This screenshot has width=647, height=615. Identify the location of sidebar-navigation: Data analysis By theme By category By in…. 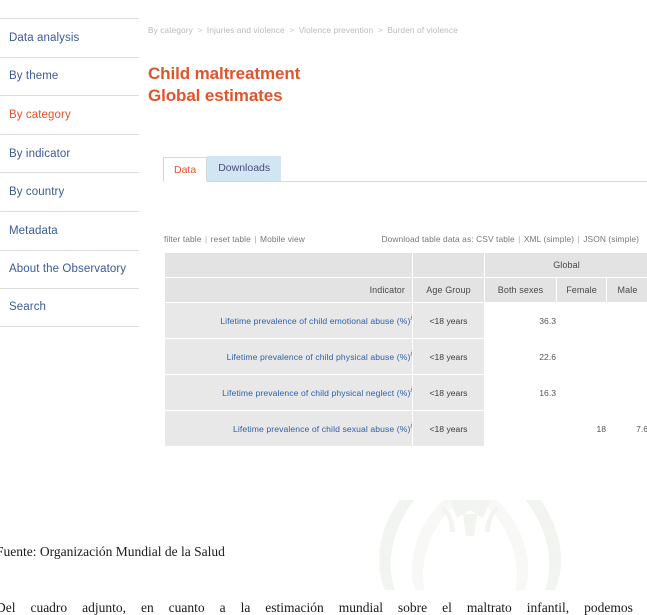
(69, 172).